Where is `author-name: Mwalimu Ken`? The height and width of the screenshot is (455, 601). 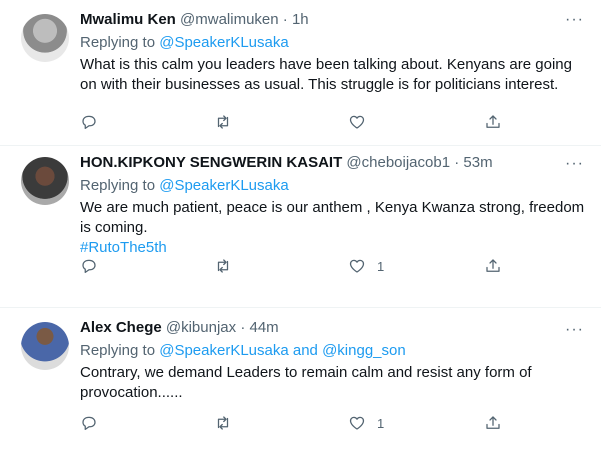
author-name: Mwalimu Ken is located at coordinates (128, 19).